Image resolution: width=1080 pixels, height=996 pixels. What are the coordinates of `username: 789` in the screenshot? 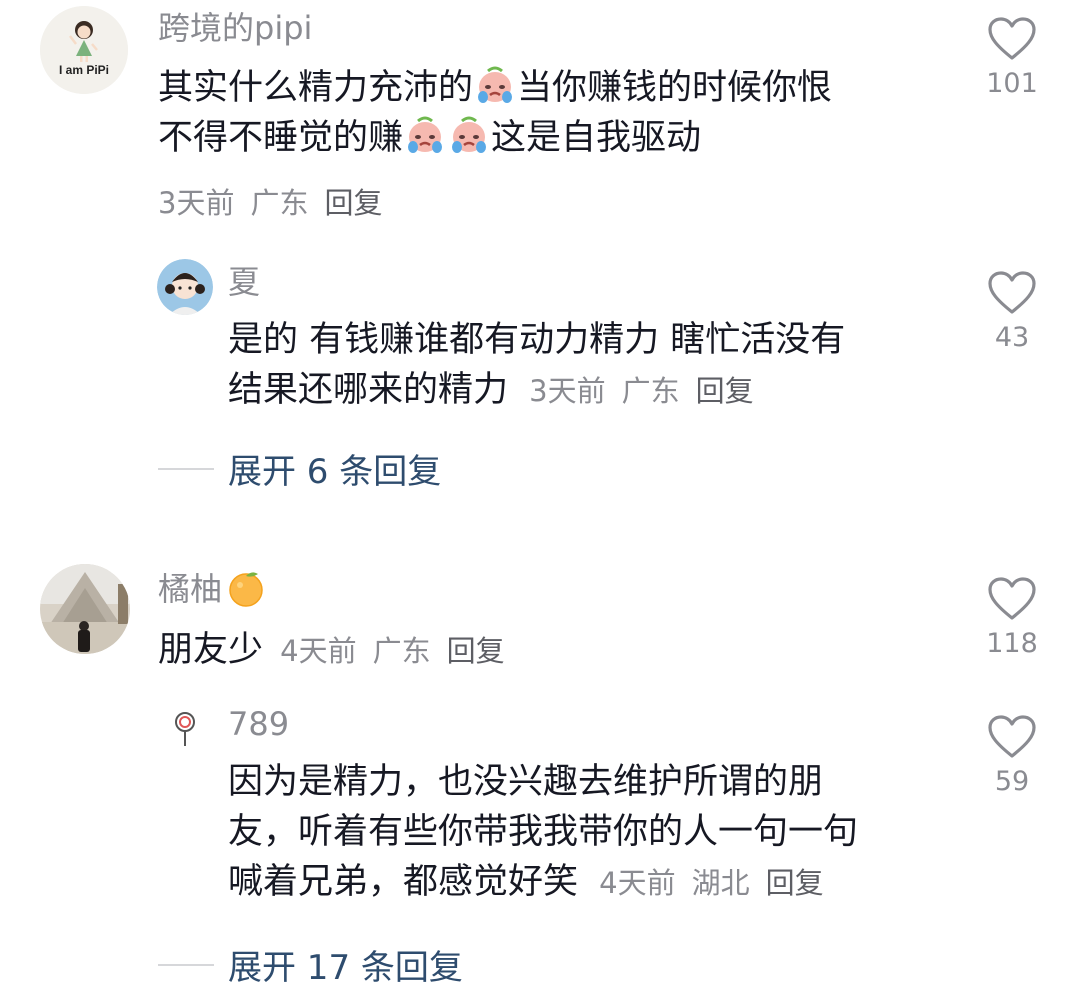 It's located at (258, 724).